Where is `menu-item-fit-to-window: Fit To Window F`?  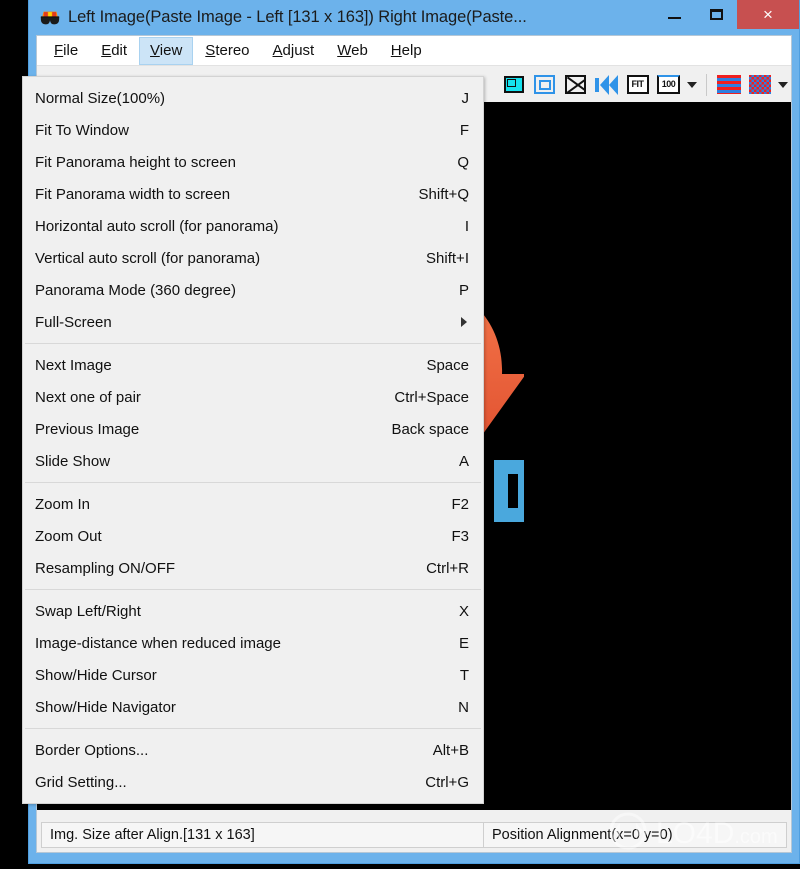
menu-item-fit-to-window: Fit To Window F is located at coordinates (253, 130).